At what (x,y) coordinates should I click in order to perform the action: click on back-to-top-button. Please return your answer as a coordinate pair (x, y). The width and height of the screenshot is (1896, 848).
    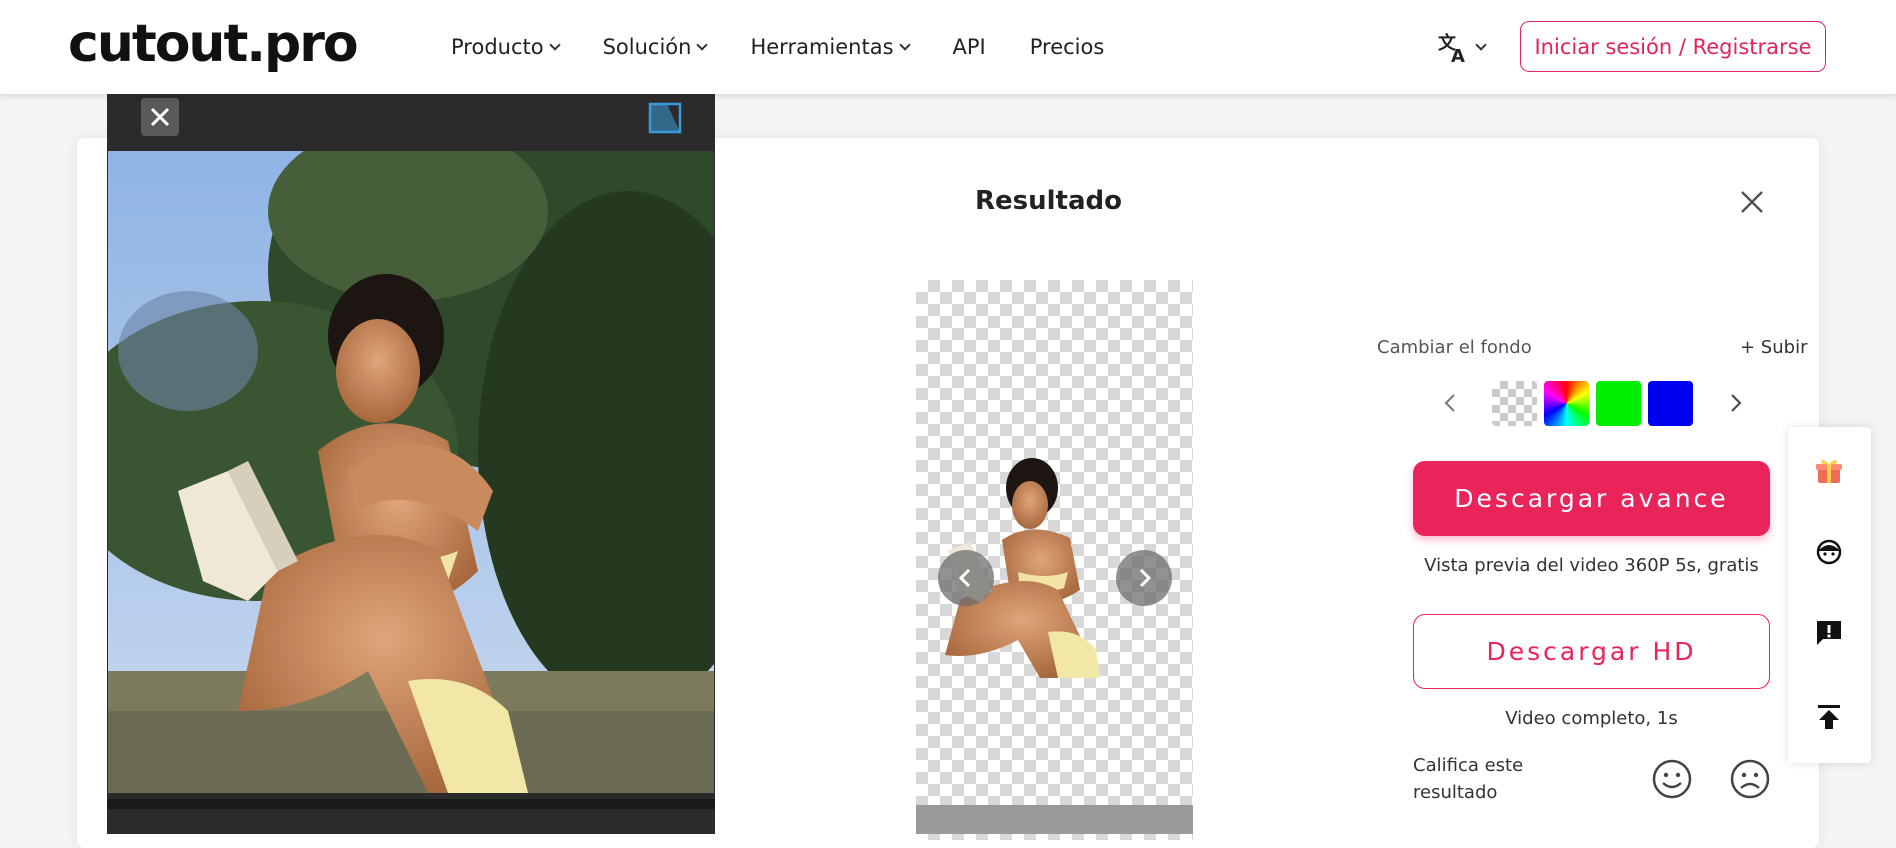
    Looking at the image, I should click on (1829, 717).